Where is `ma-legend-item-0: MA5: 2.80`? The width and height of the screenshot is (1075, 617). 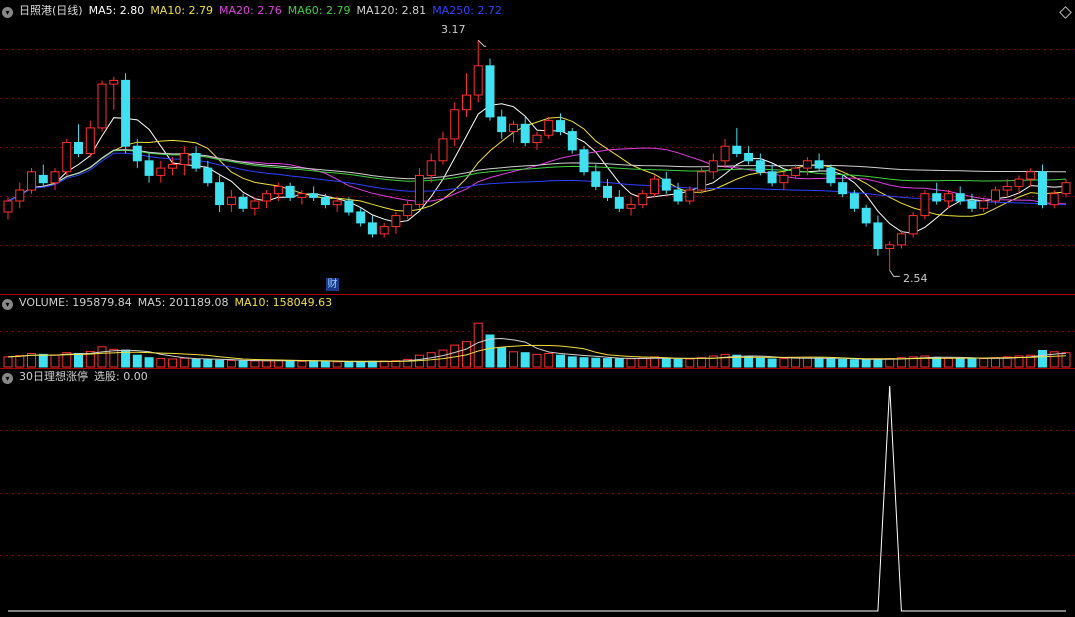 ma-legend-item-0: MA5: 2.80 is located at coordinates (116, 10).